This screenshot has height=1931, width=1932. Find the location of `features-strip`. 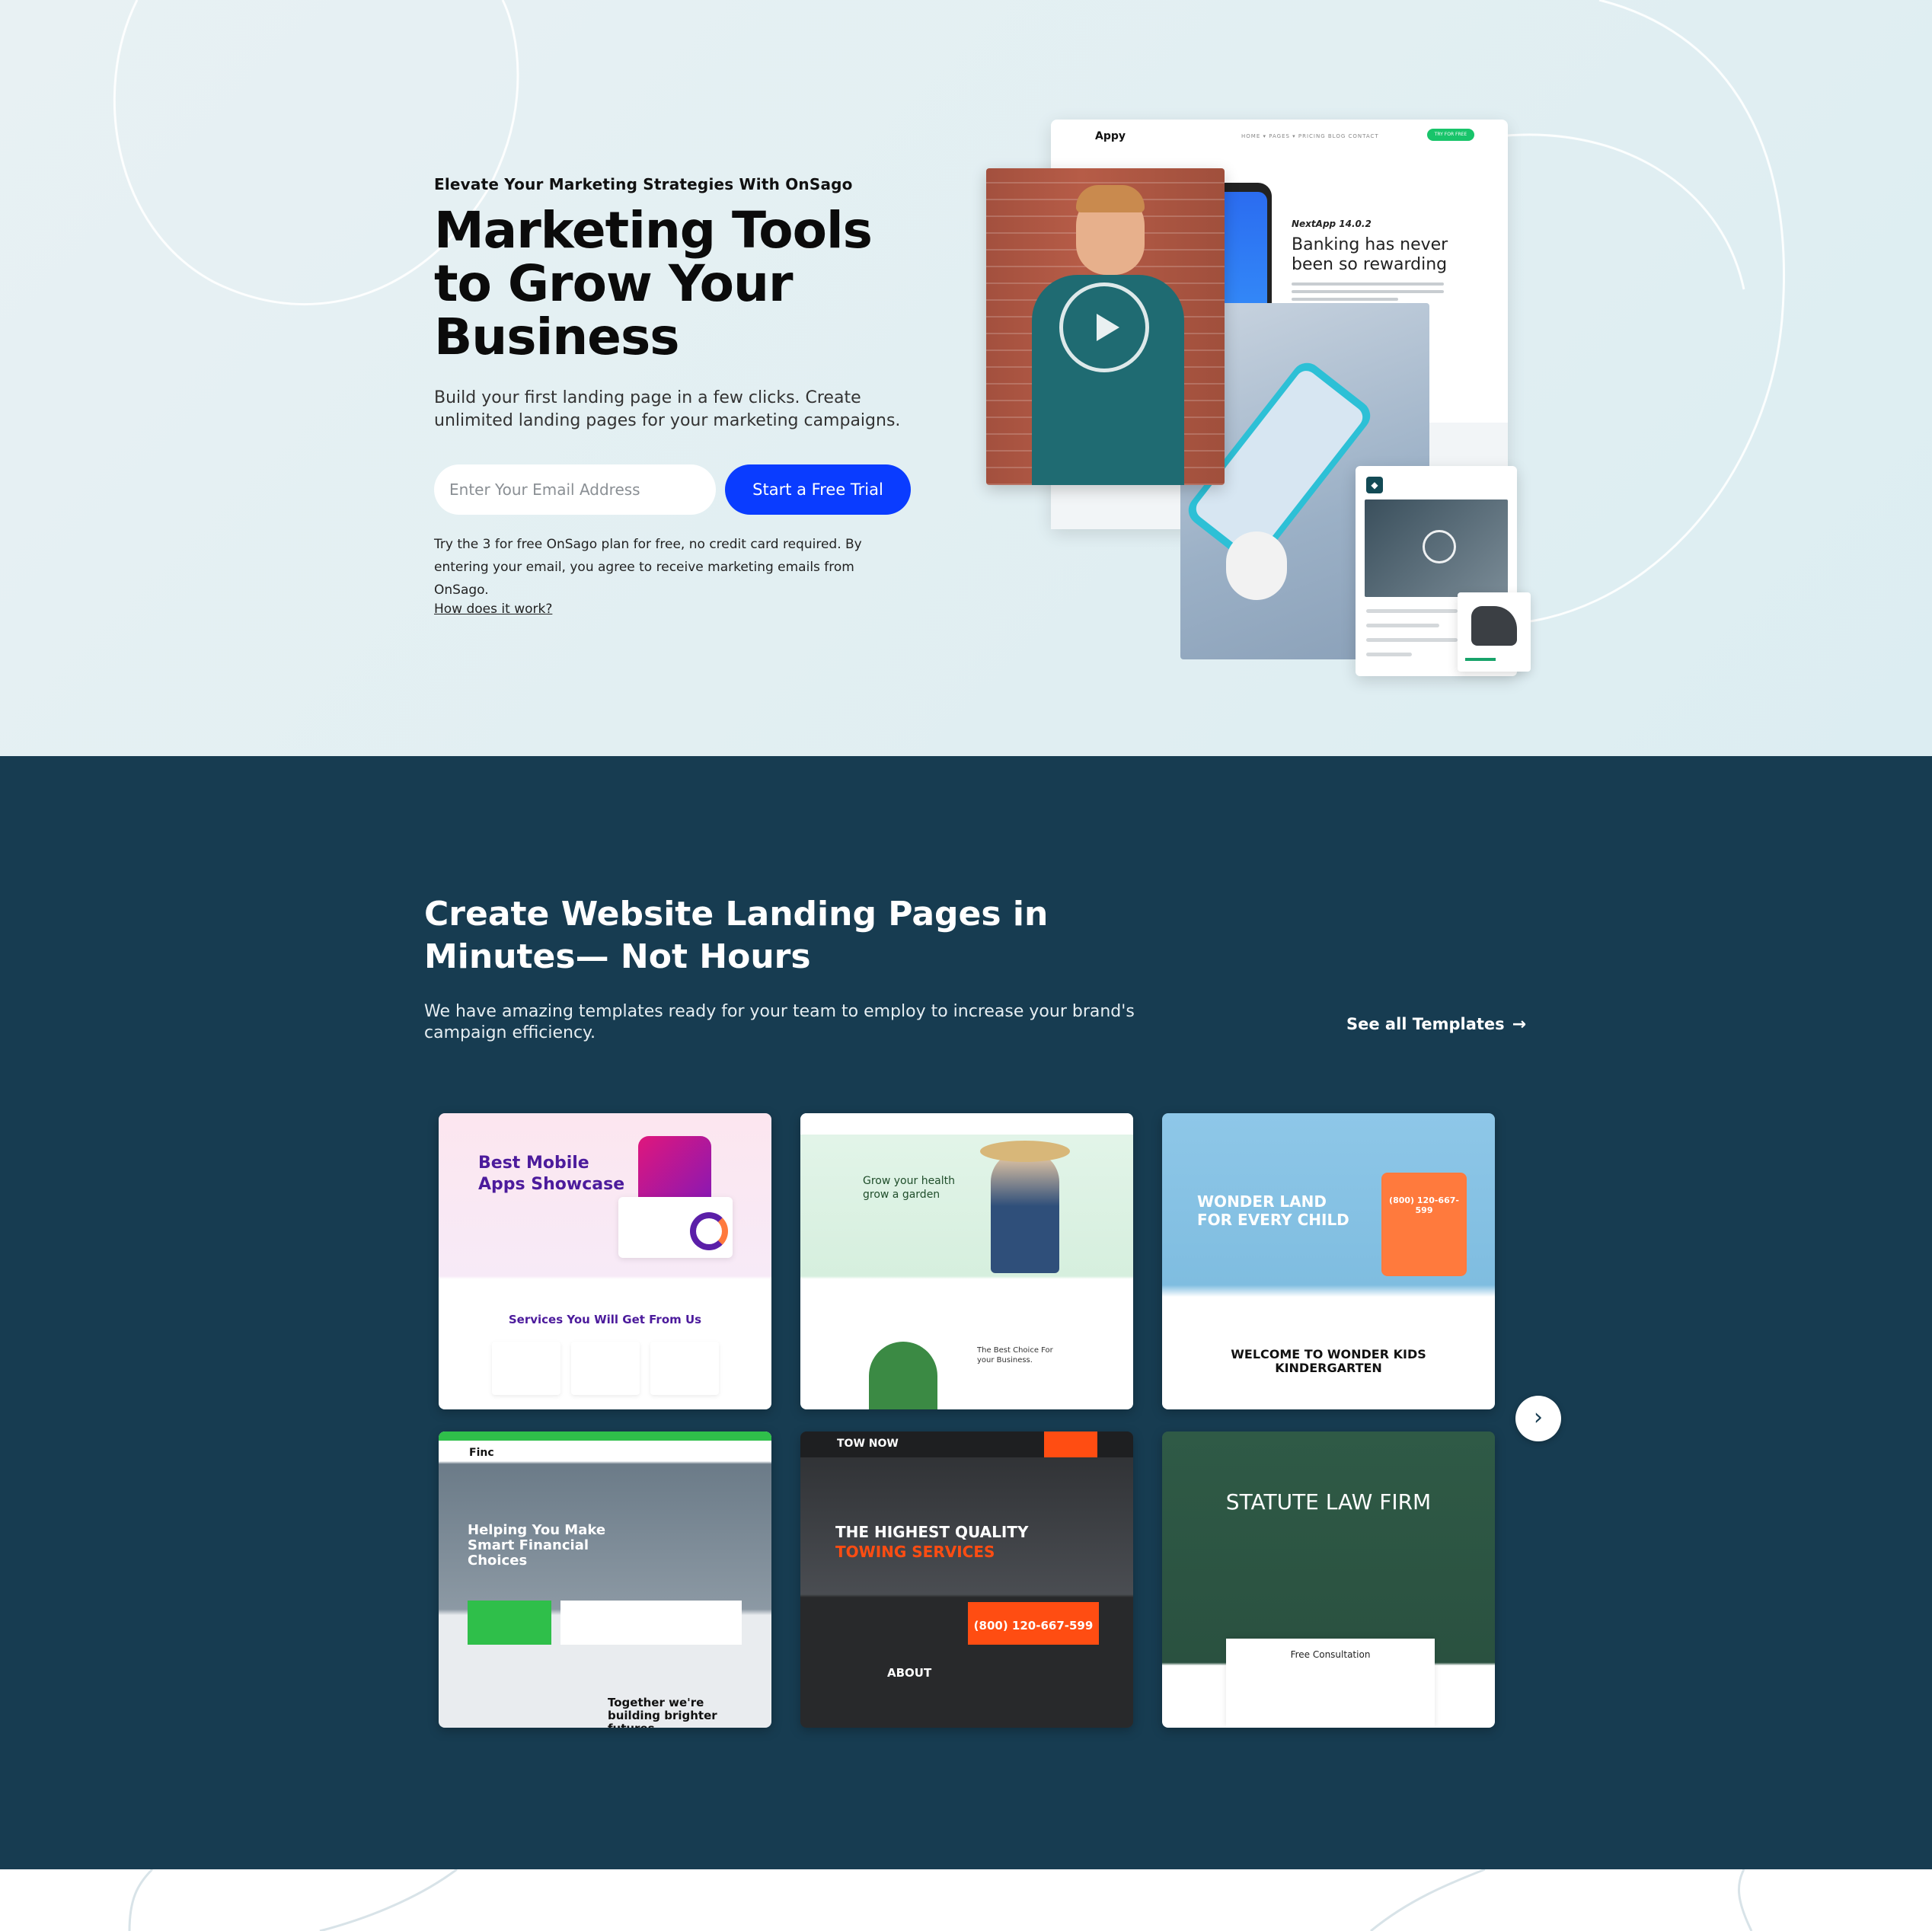

features-strip is located at coordinates (651, 1623).